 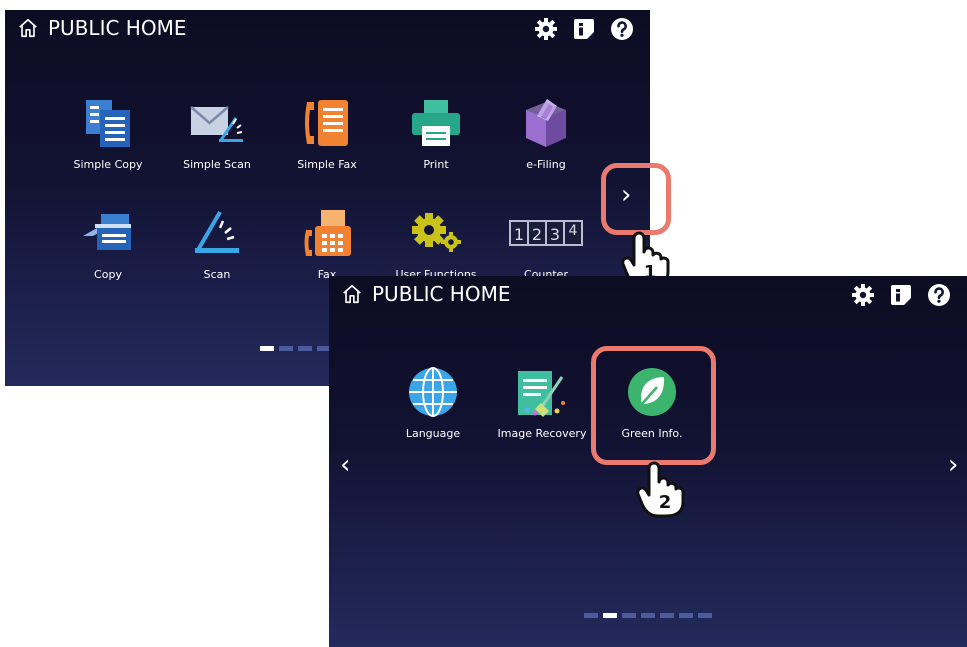 I want to click on app-scan: Scan, so click(x=217, y=244).